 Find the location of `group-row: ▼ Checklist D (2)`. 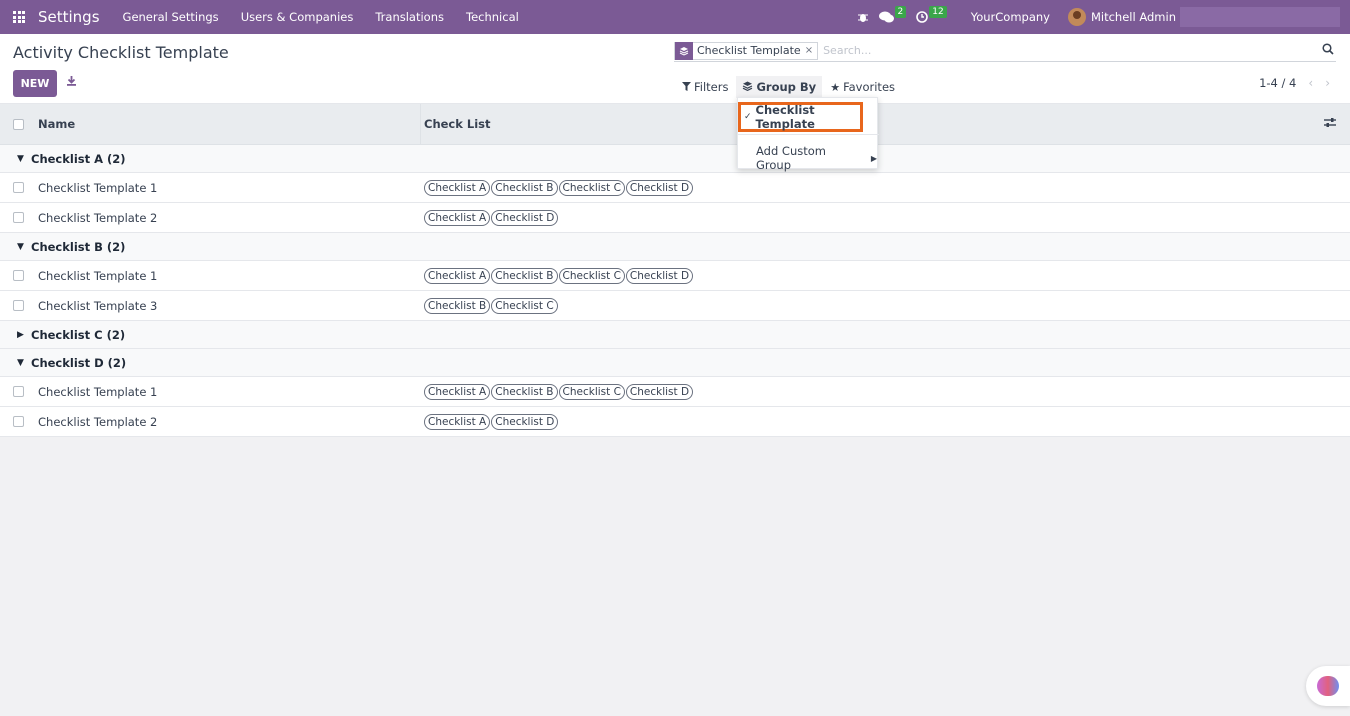

group-row: ▼ Checklist D (2) is located at coordinates (675, 363).